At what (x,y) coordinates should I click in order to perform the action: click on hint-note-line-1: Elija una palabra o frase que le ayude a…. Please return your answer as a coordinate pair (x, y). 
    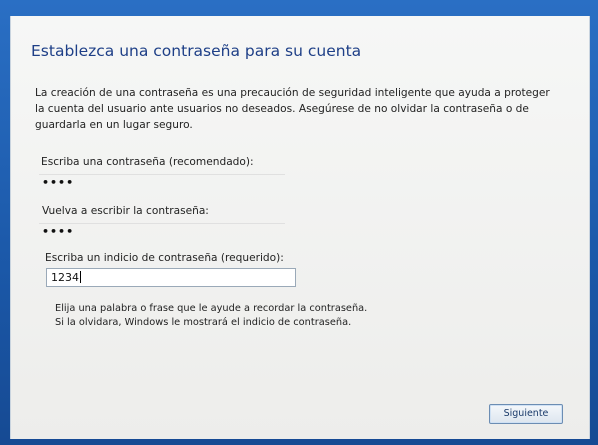
    Looking at the image, I should click on (211, 308).